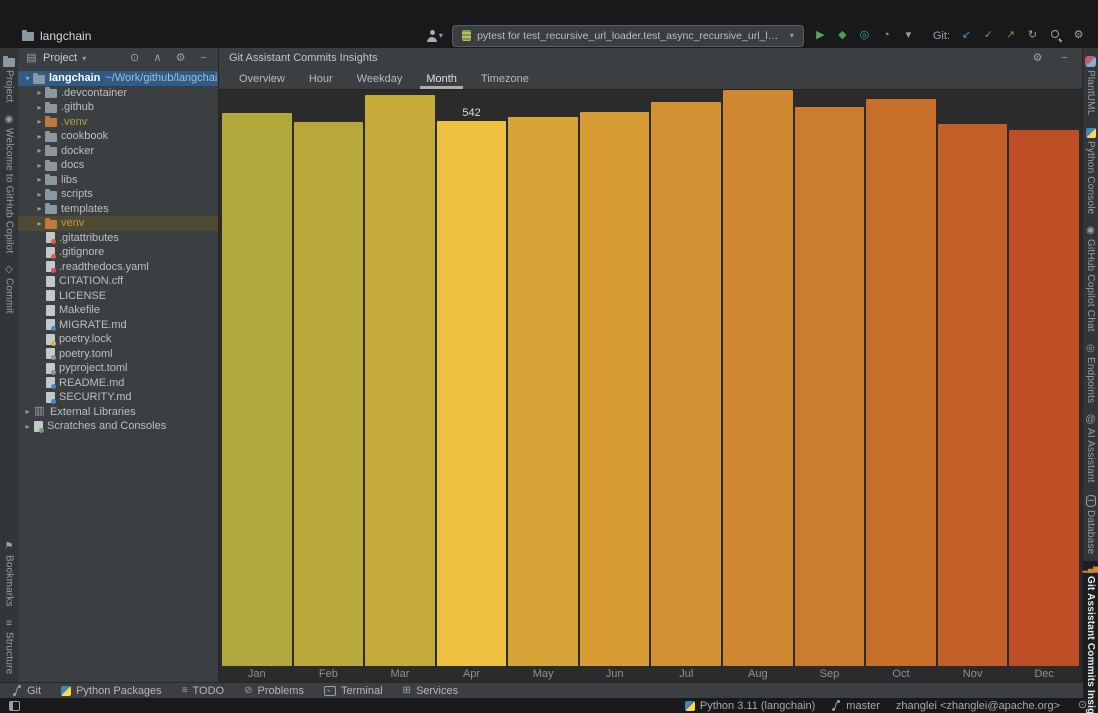 Image resolution: width=1098 pixels, height=713 pixels. I want to click on bar-sep, so click(829, 386).